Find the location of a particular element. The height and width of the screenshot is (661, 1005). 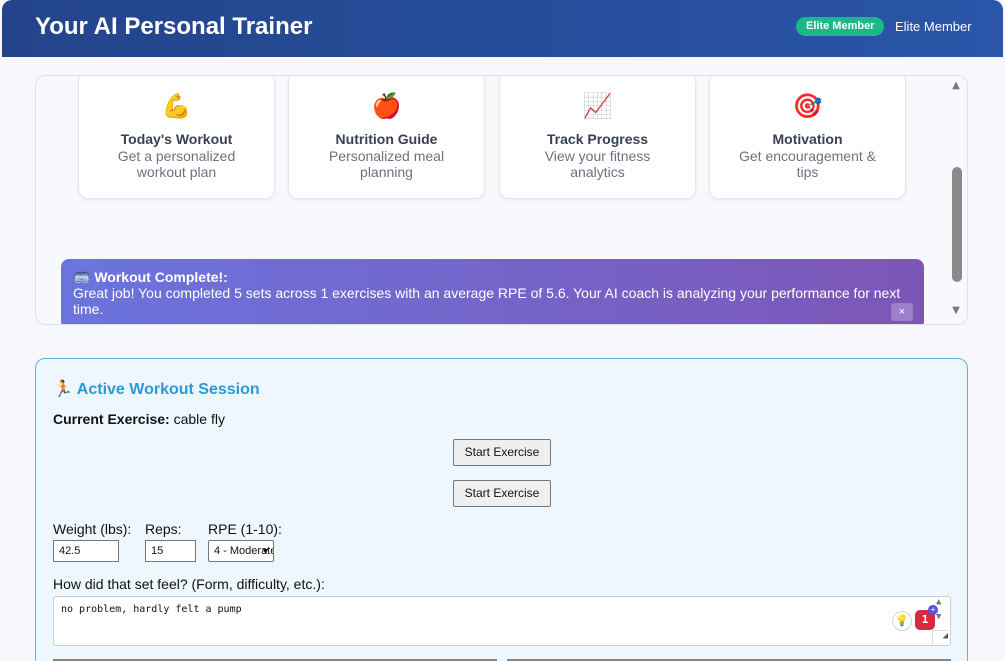

weight-label: Weight (lbs): is located at coordinates (92, 529).